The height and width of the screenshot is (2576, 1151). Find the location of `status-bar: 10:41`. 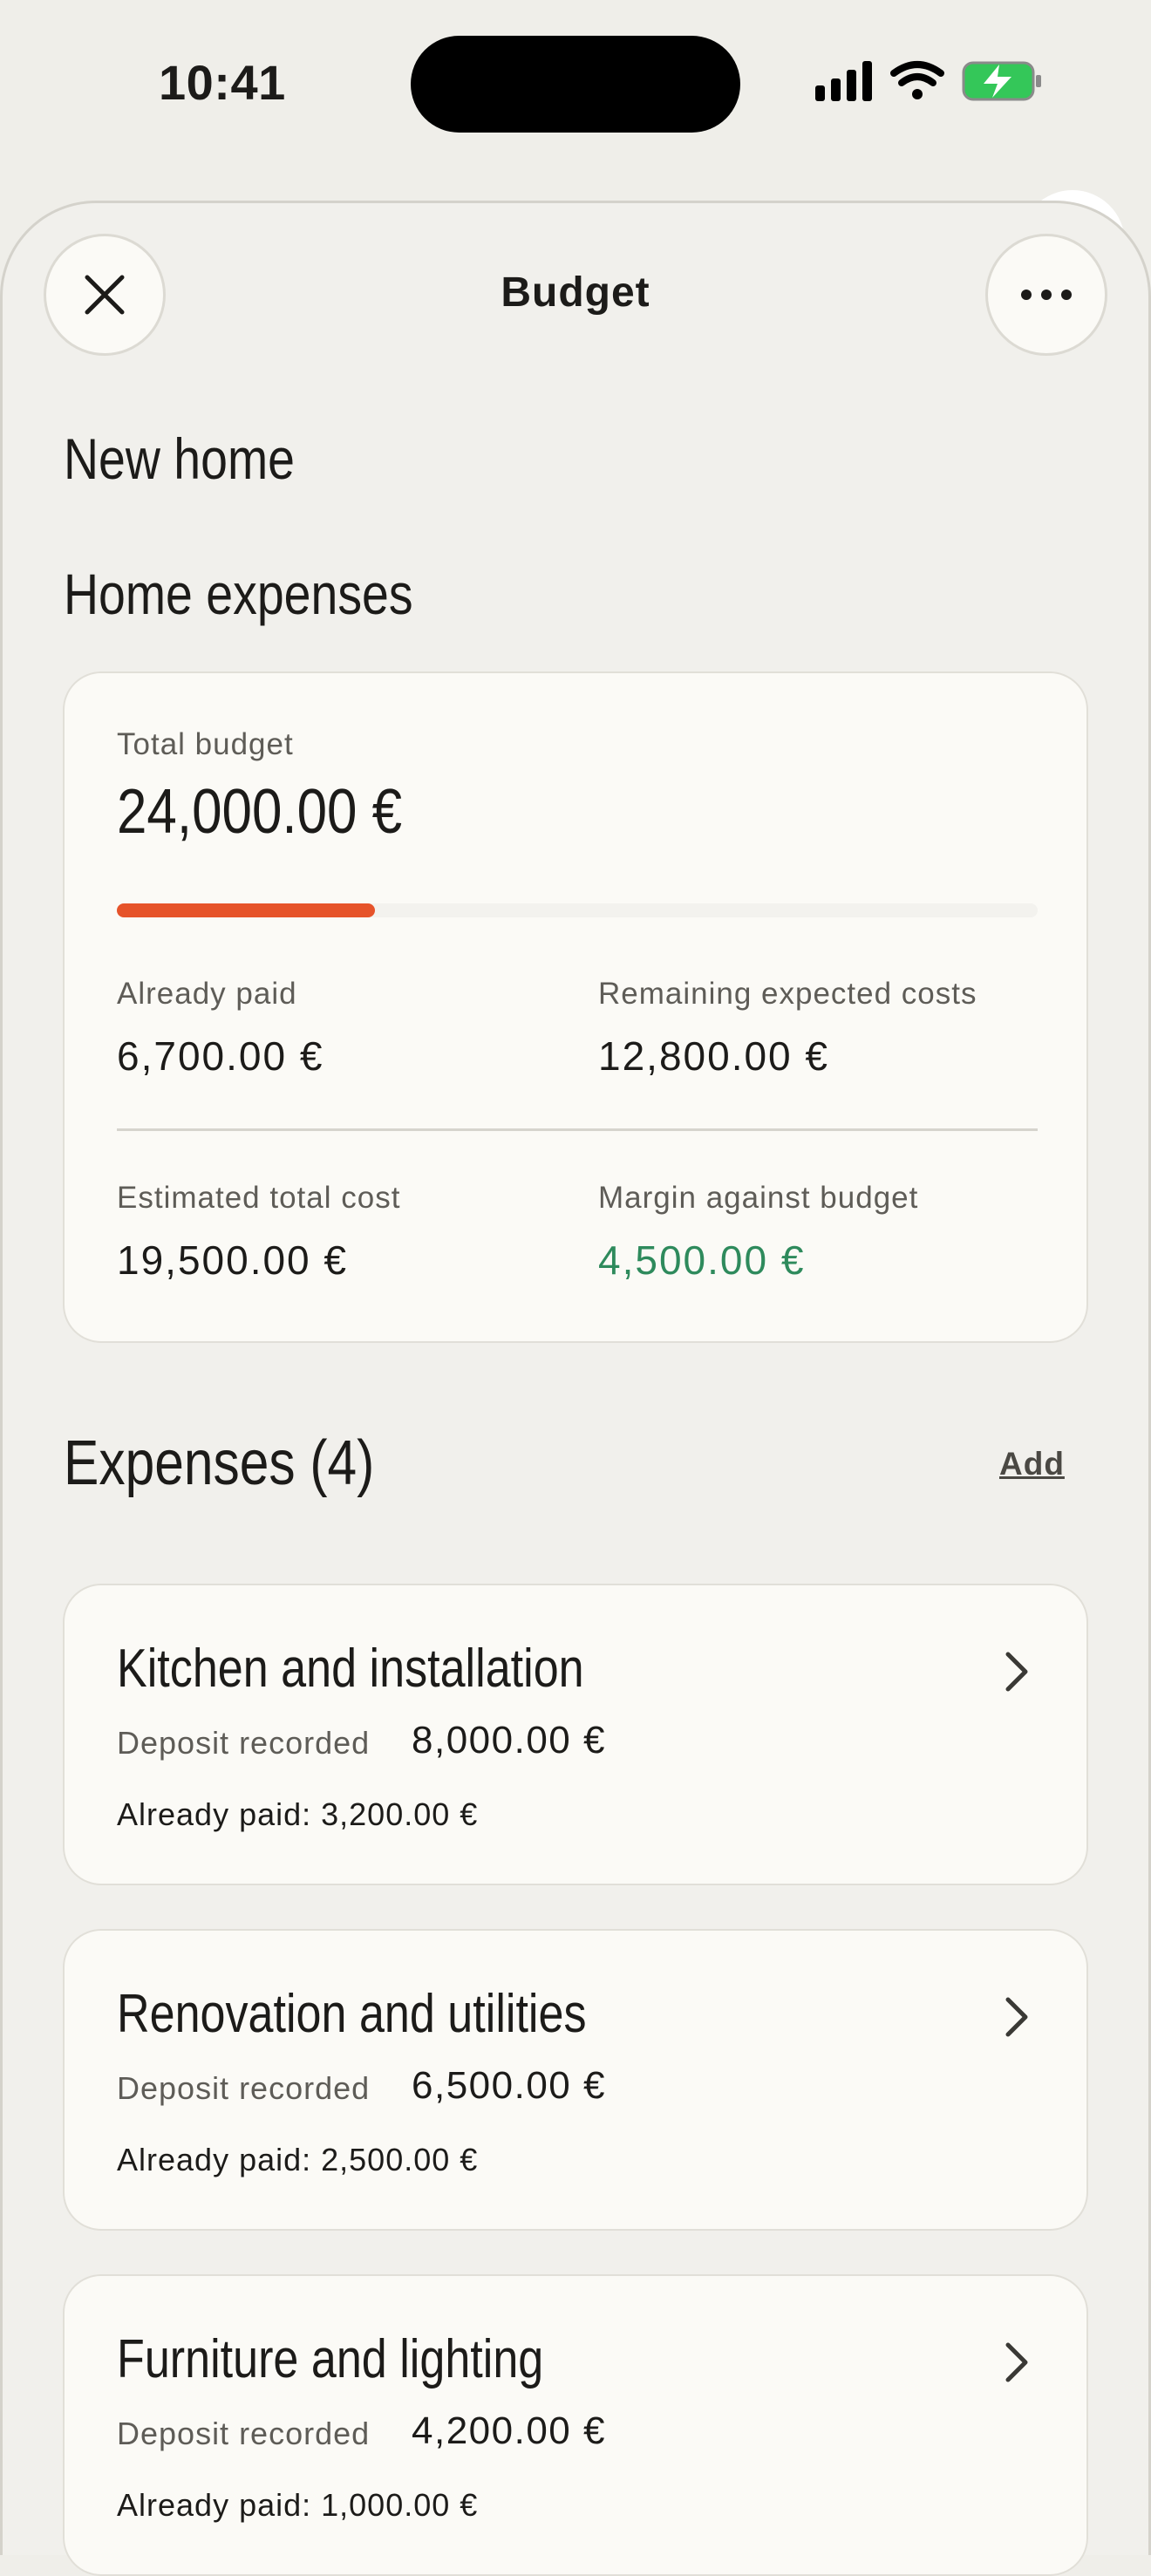

status-bar: 10:41 is located at coordinates (575, 87).